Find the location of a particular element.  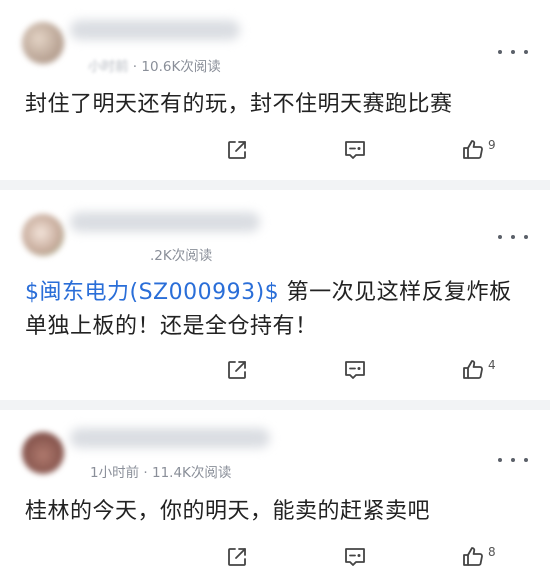

stock-link: $闽东电力(SZ000993)$ is located at coordinates (152, 292).